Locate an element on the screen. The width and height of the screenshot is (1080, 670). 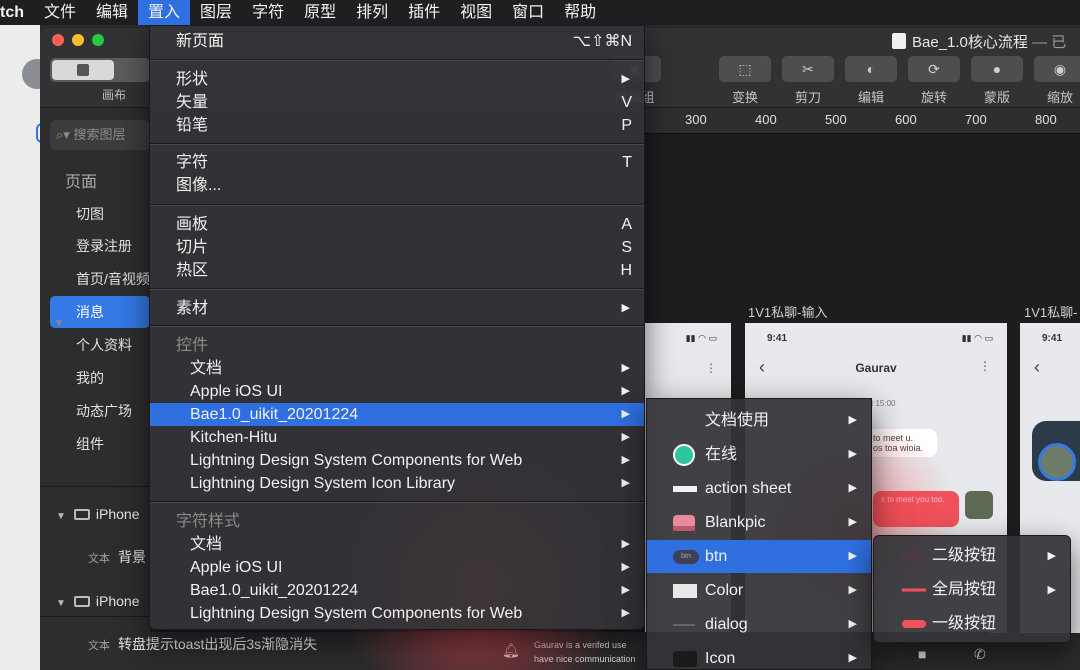
window-controls is located at coordinates (78, 40).